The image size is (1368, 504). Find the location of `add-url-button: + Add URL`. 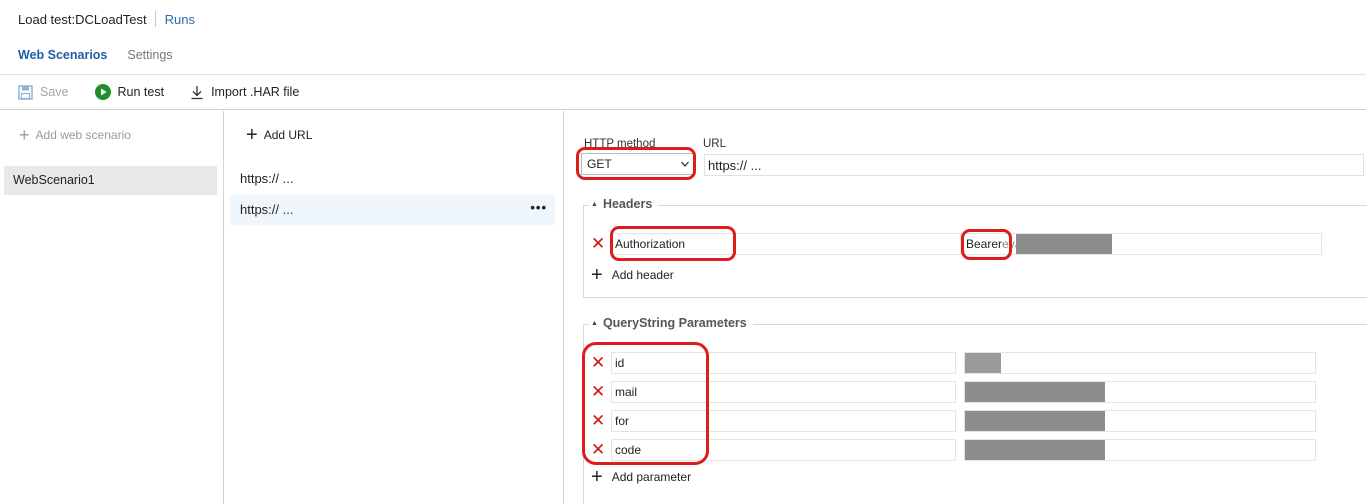

add-url-button: + Add URL is located at coordinates (279, 135).